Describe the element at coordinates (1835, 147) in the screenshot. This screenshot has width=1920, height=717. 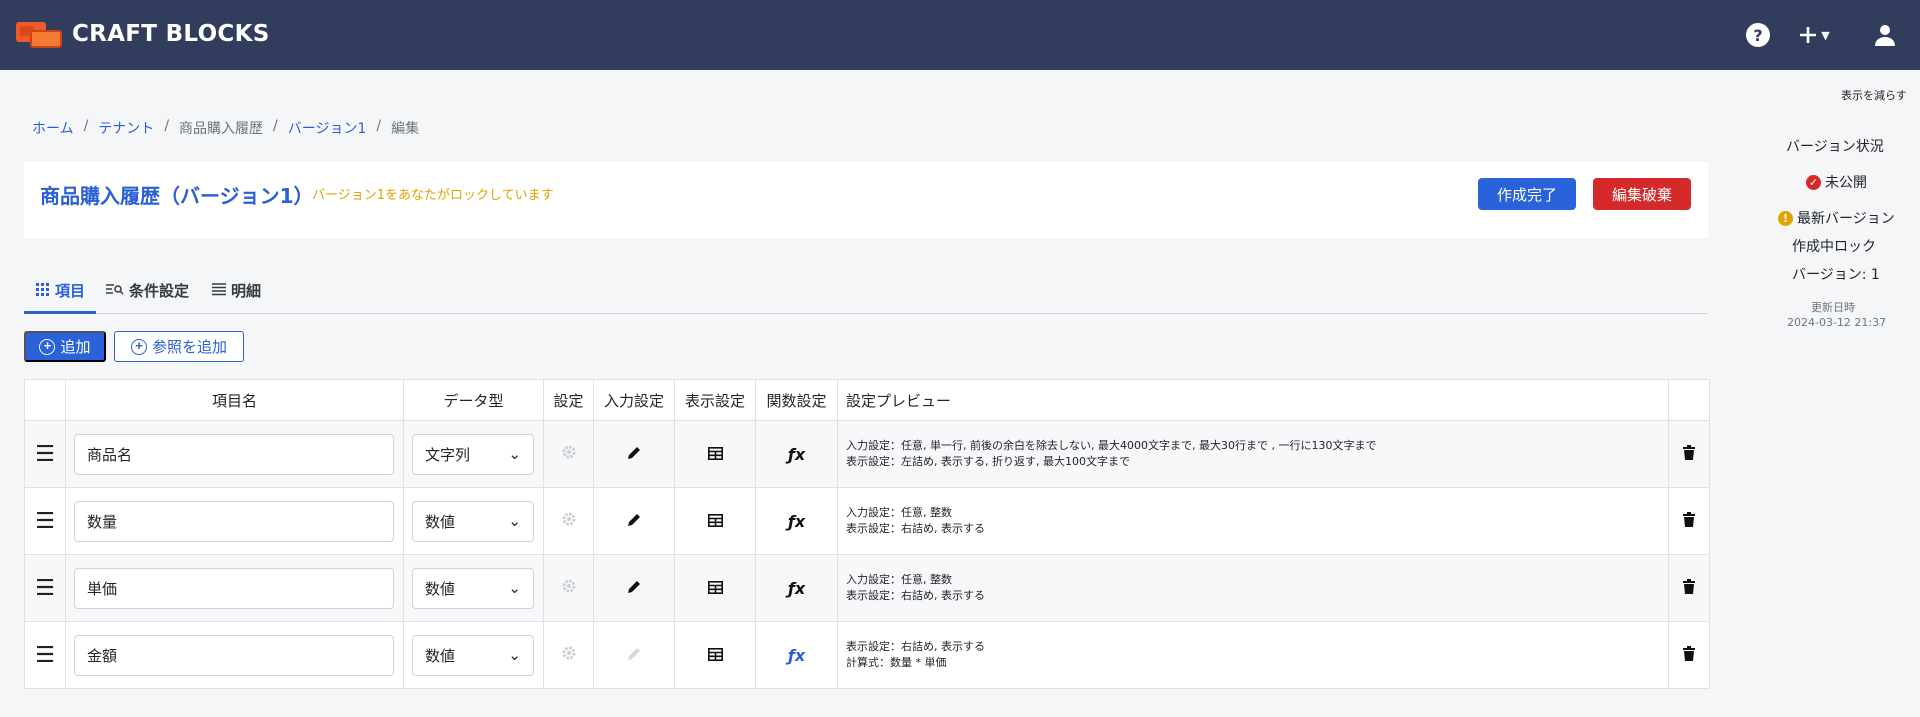
I see `version-status-title: バージョン状況` at that location.